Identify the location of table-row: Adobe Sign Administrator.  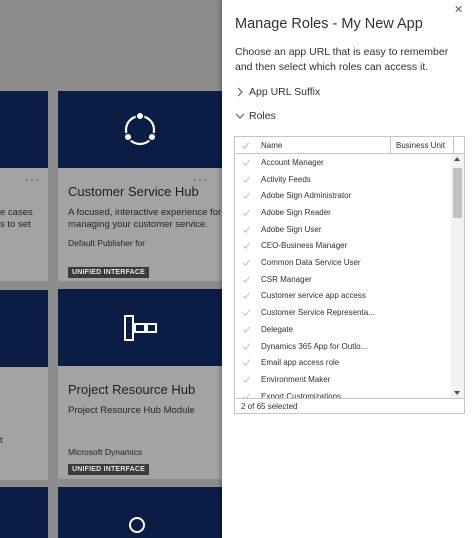
(343, 195).